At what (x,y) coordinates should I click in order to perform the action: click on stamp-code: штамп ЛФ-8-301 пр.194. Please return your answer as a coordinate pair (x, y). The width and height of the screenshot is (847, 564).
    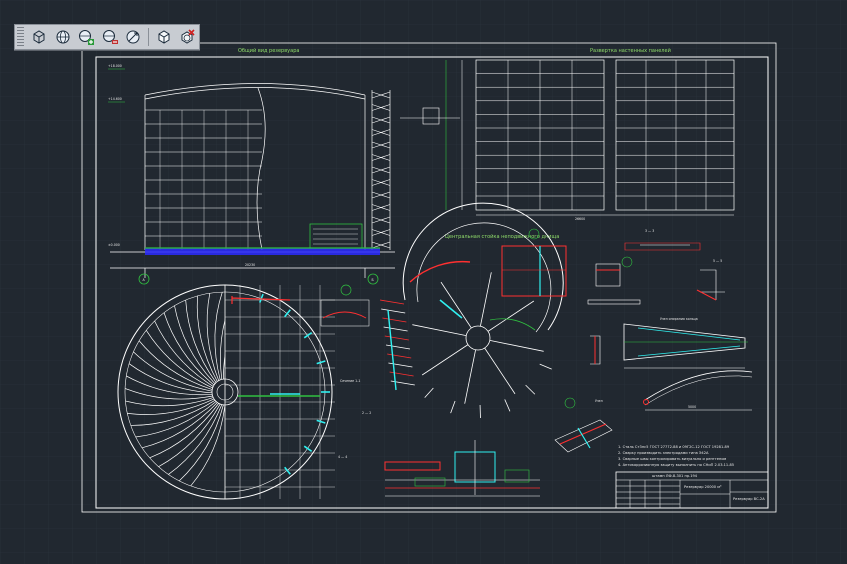
    Looking at the image, I should click on (675, 476).